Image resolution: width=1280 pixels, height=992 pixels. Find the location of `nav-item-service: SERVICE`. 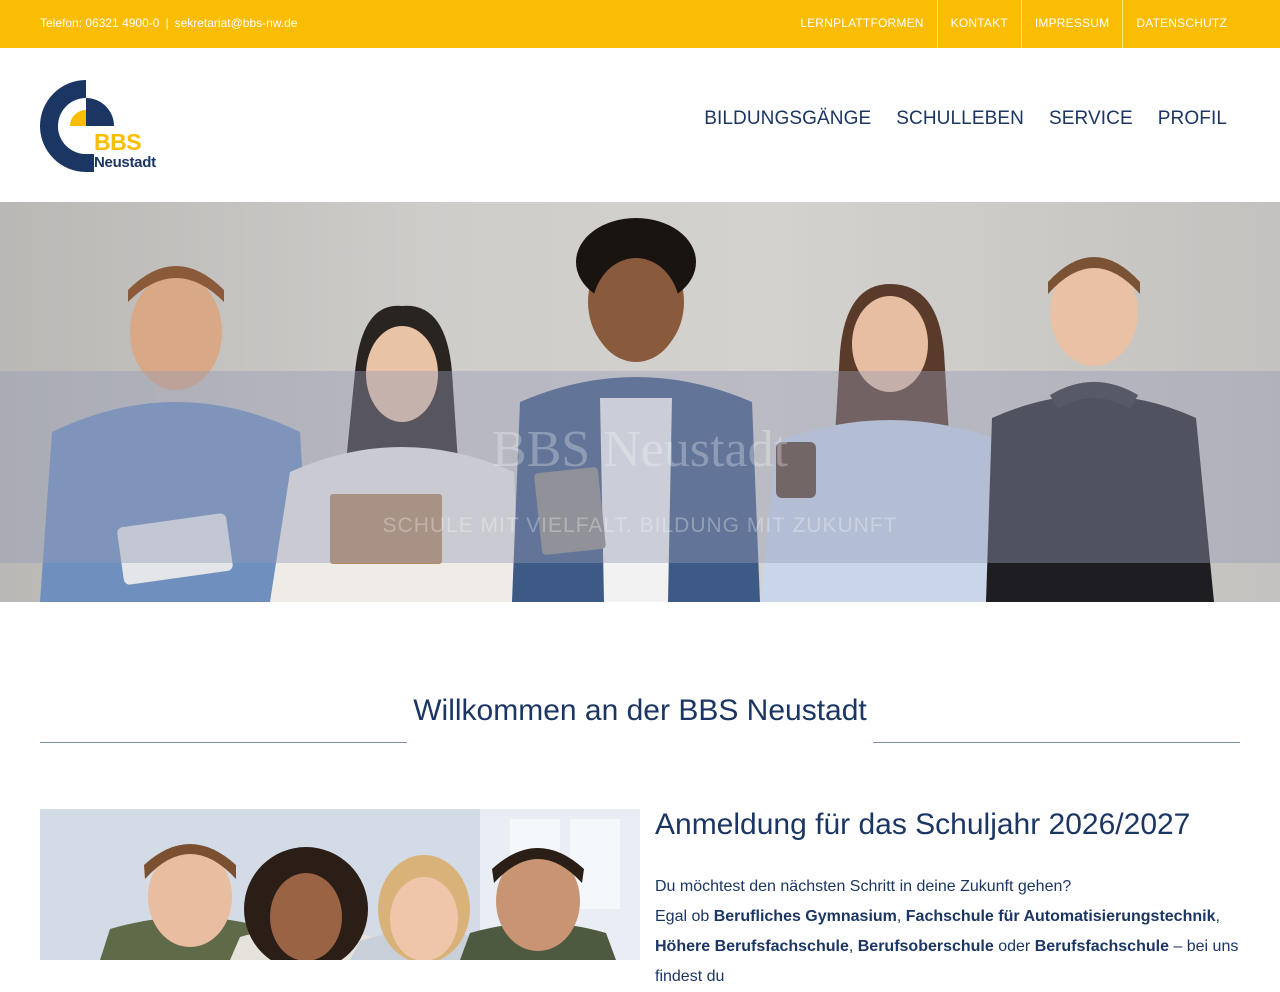

nav-item-service: SERVICE is located at coordinates (1091, 119).